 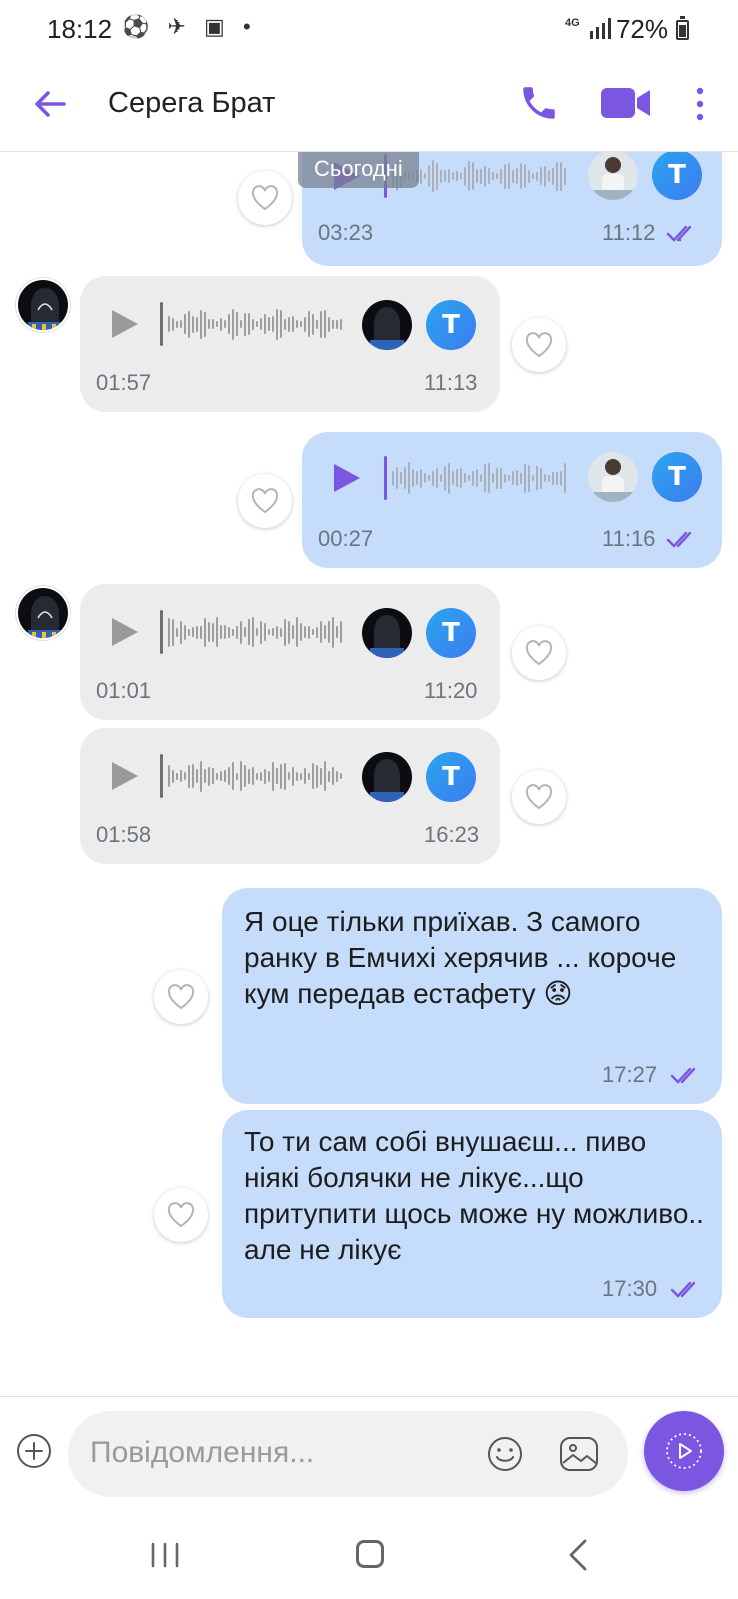 I want to click on record-send-button, so click(x=684, y=1451).